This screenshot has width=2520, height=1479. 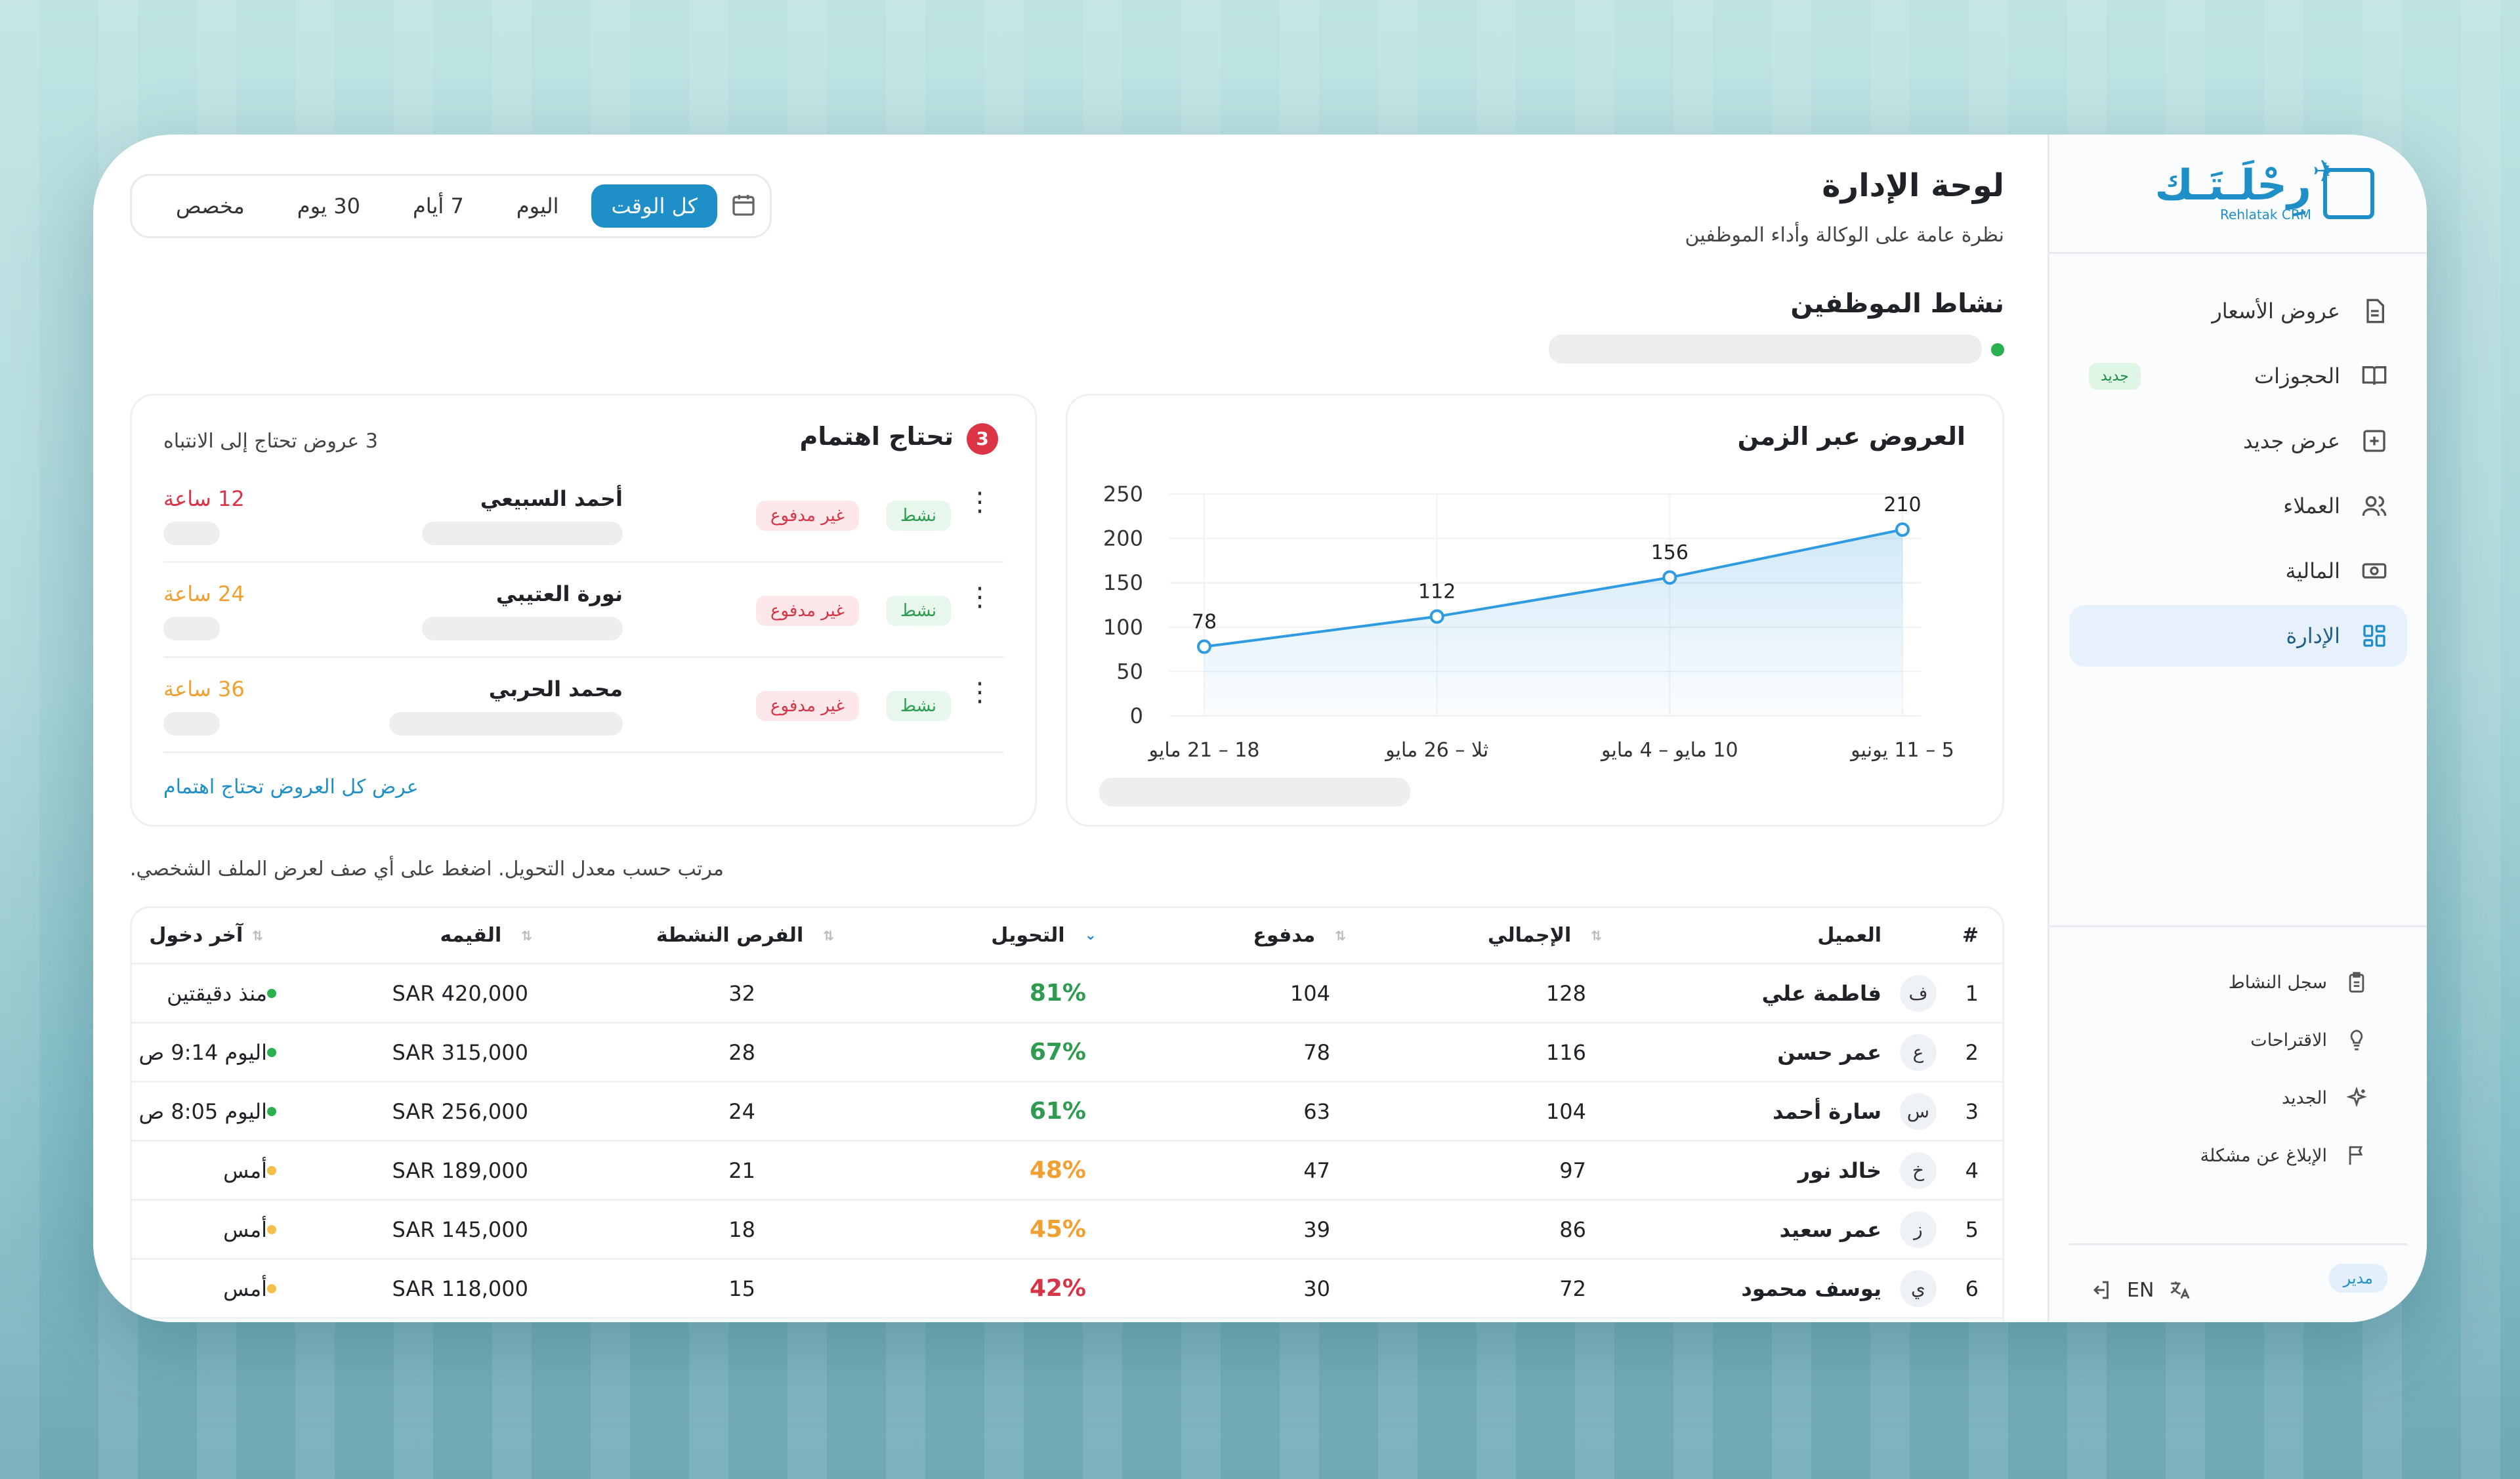 What do you see at coordinates (1057, 1288) in the screenshot?
I see `conversion-value: 42%` at bounding box center [1057, 1288].